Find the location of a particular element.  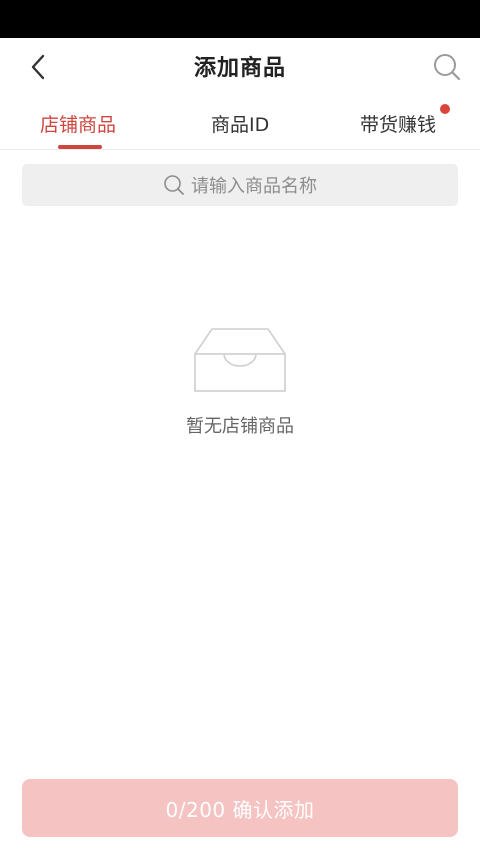

search-input: 请输入商品名称 is located at coordinates (240, 185).